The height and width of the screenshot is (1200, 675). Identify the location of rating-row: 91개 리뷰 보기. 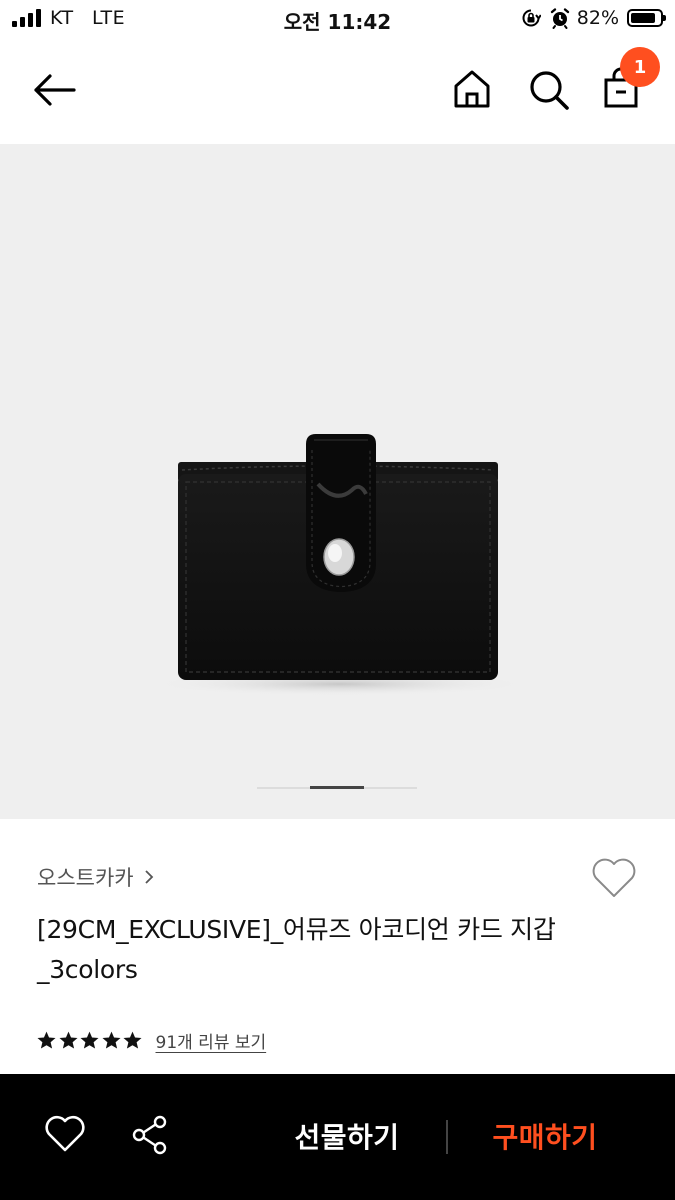
(151, 1040).